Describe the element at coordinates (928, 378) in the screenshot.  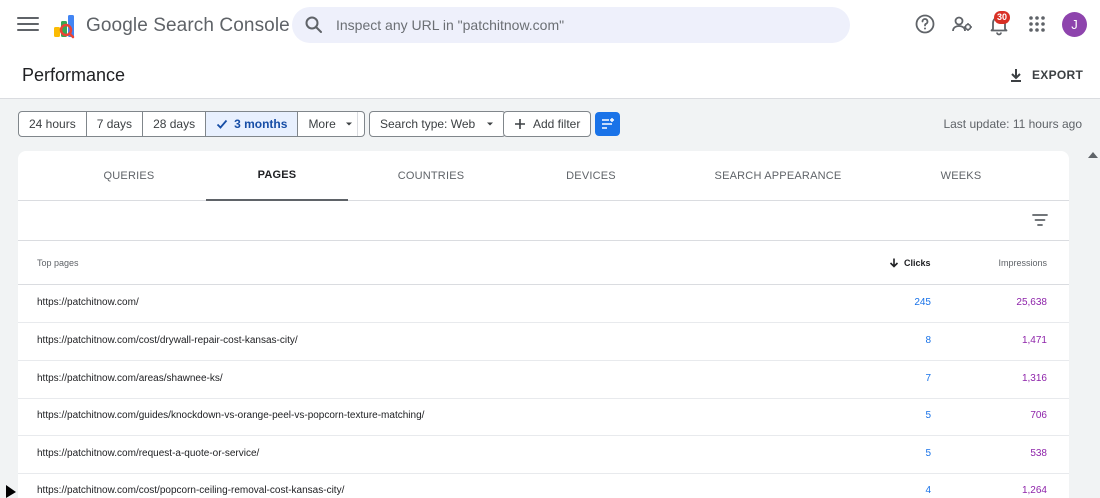
I see `clicks-value: 7` at that location.